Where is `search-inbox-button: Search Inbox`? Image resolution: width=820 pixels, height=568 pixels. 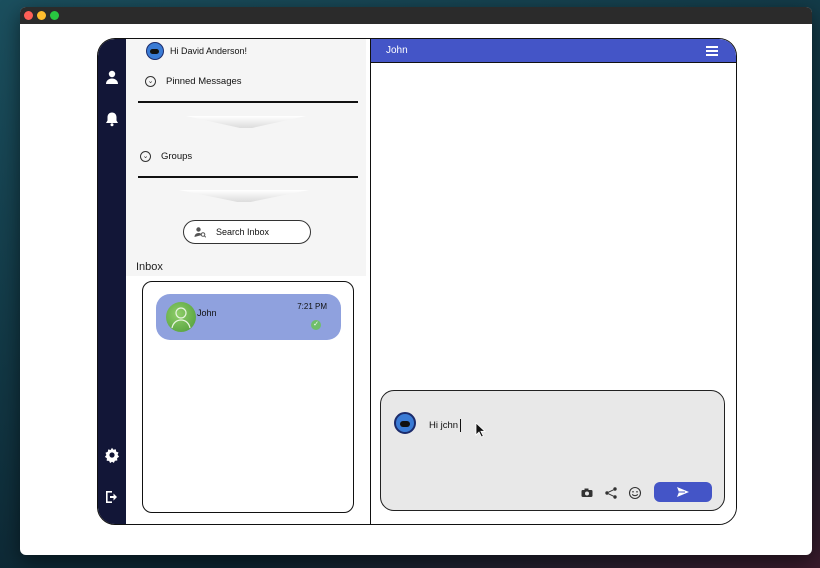
search-inbox-button: Search Inbox is located at coordinates (247, 232).